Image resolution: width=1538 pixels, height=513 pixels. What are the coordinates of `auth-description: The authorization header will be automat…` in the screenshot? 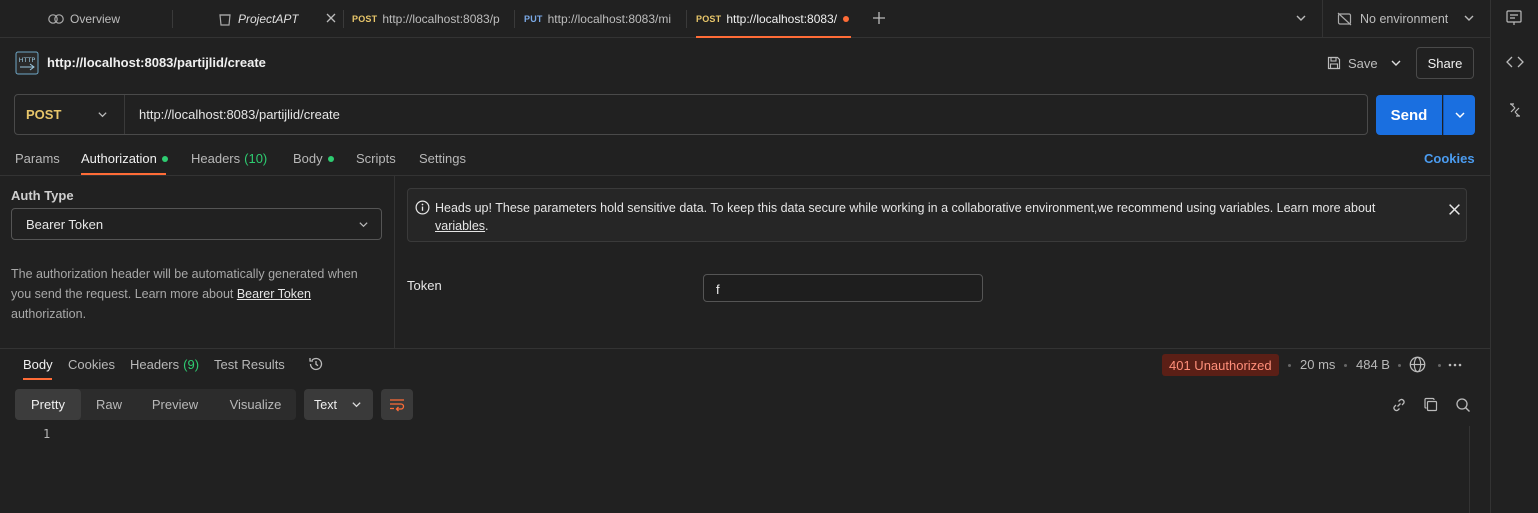 It's located at (196, 294).